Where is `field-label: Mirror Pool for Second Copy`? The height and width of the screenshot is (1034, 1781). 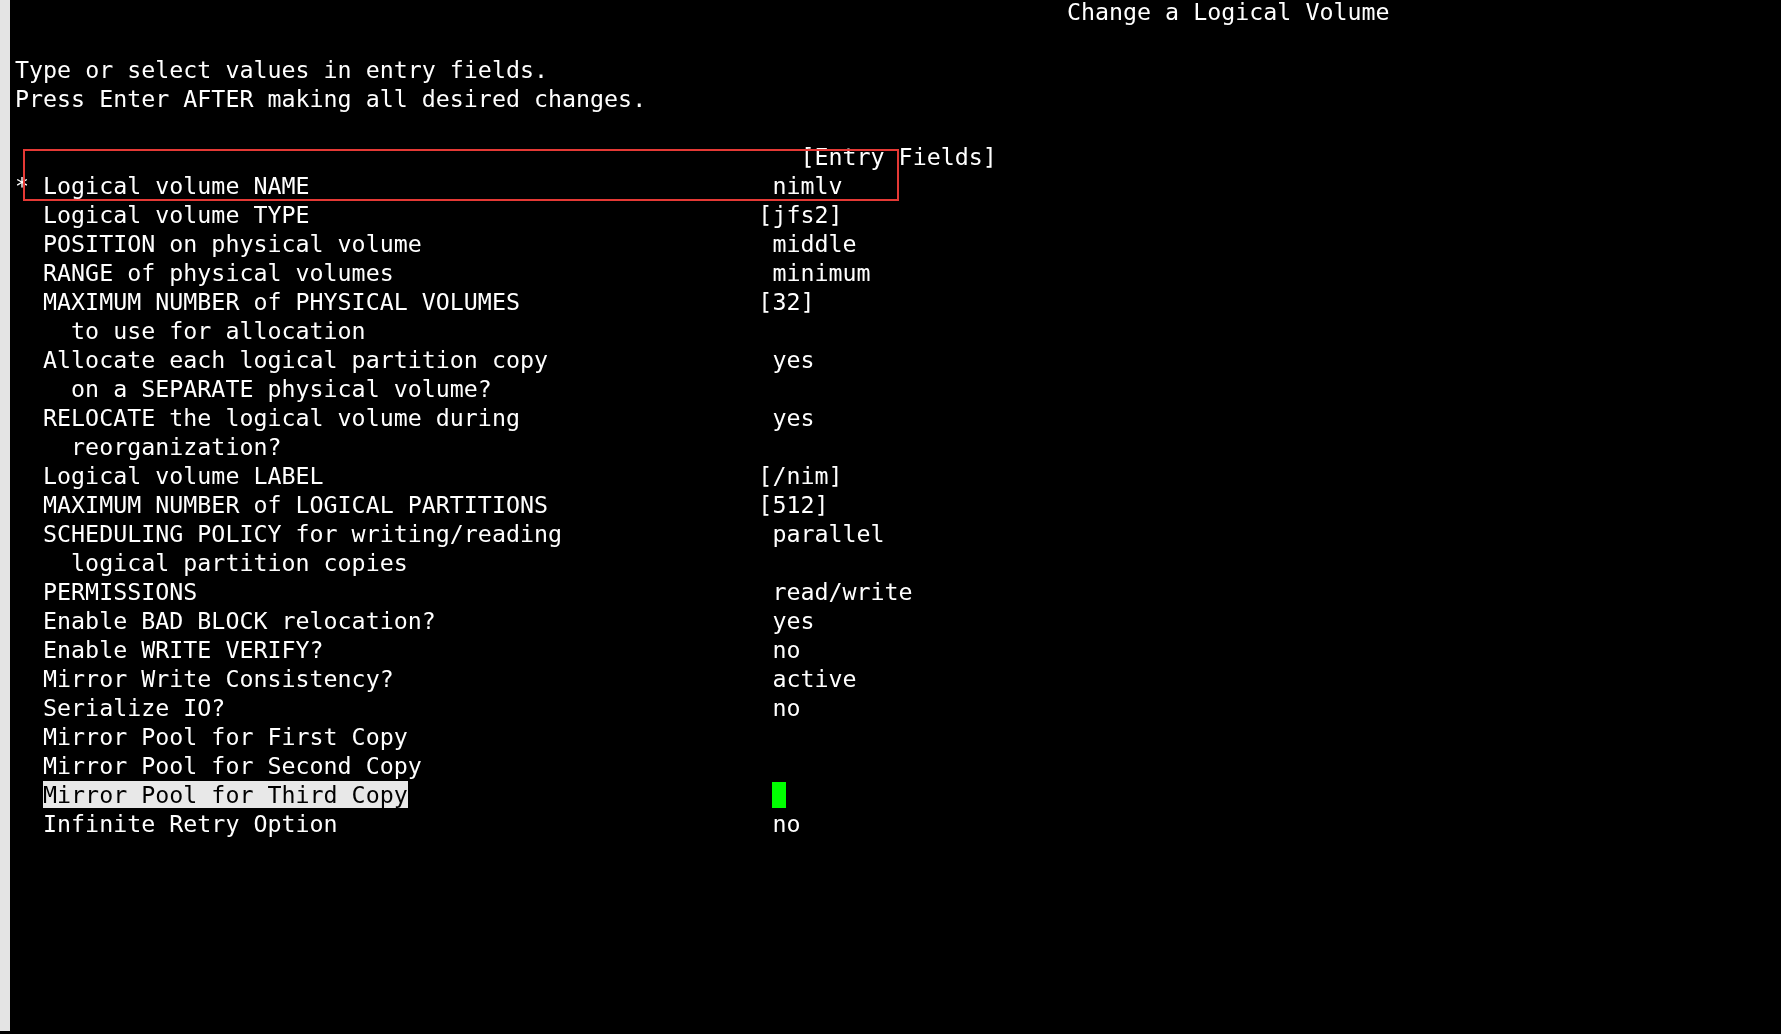
field-label: Mirror Pool for Second Copy is located at coordinates (232, 765).